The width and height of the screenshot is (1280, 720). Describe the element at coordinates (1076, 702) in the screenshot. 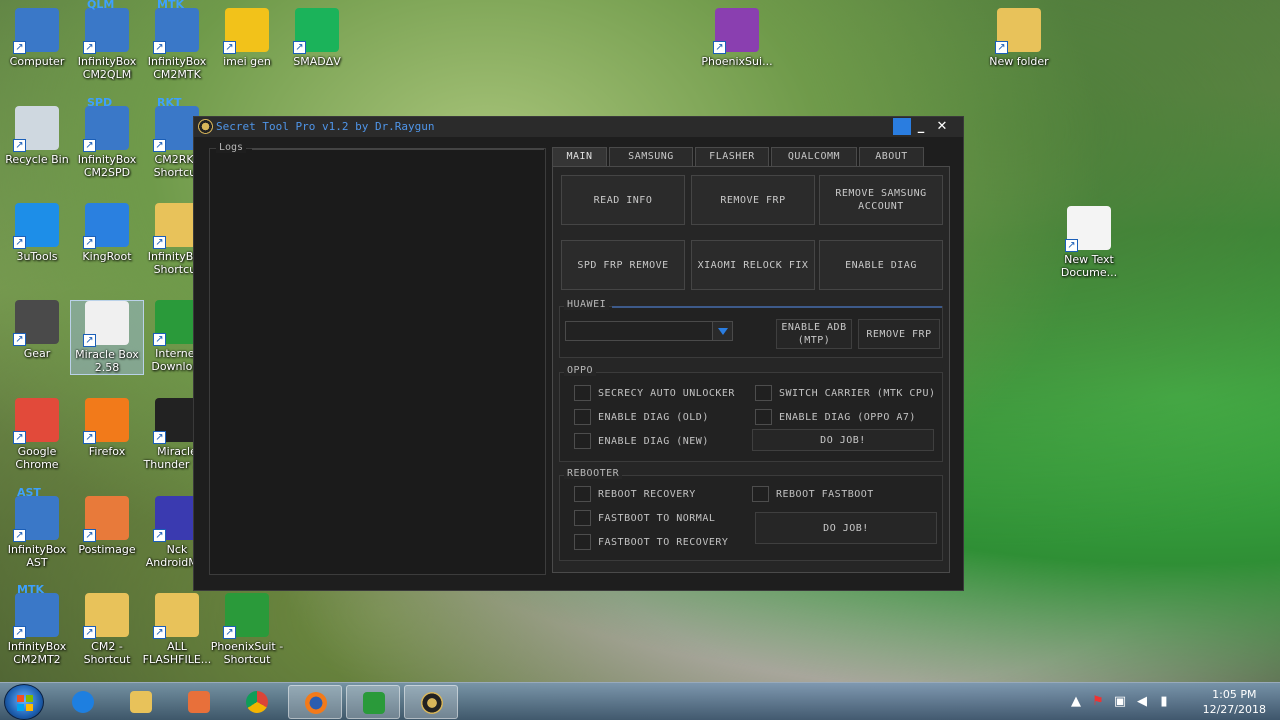

I see `show-hidden-icons-icon: ▲` at that location.